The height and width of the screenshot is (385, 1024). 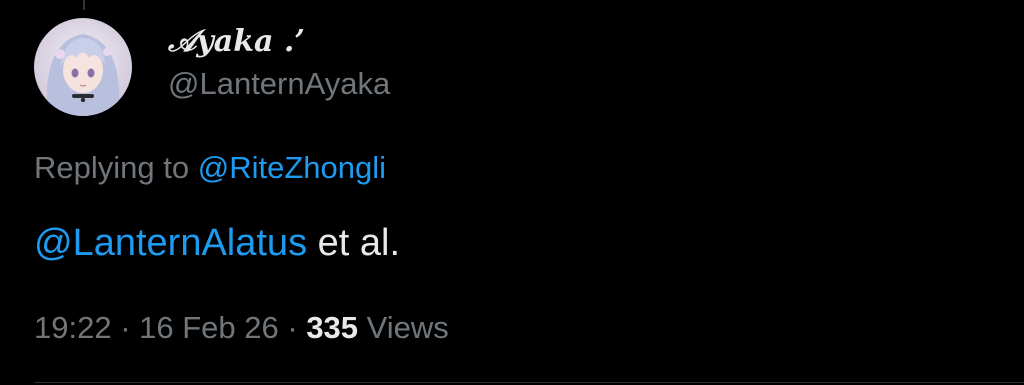 What do you see at coordinates (209, 327) in the screenshot?
I see `tweet-date: 16 Feb 26` at bounding box center [209, 327].